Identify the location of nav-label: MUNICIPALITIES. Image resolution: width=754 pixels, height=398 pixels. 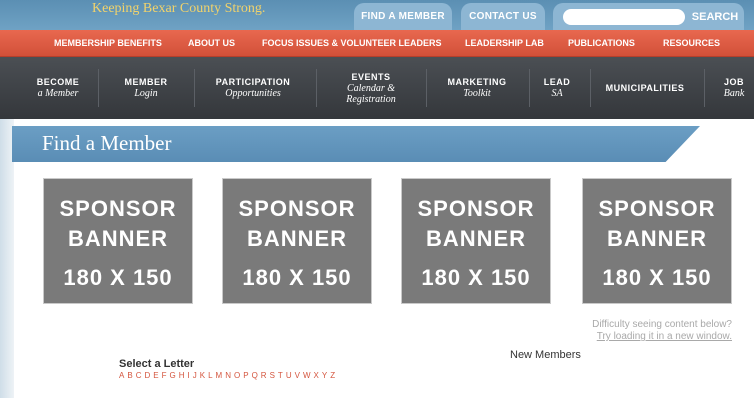
(645, 87).